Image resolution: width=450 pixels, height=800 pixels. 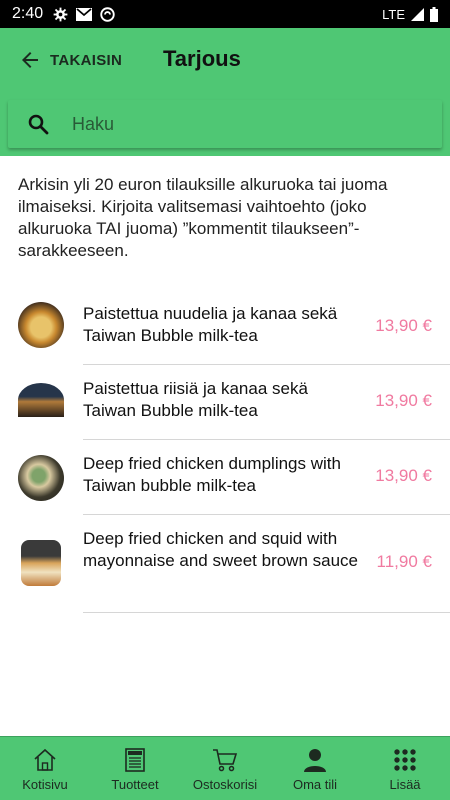 I want to click on nav-item-account: Oma tili, so click(x=315, y=768).